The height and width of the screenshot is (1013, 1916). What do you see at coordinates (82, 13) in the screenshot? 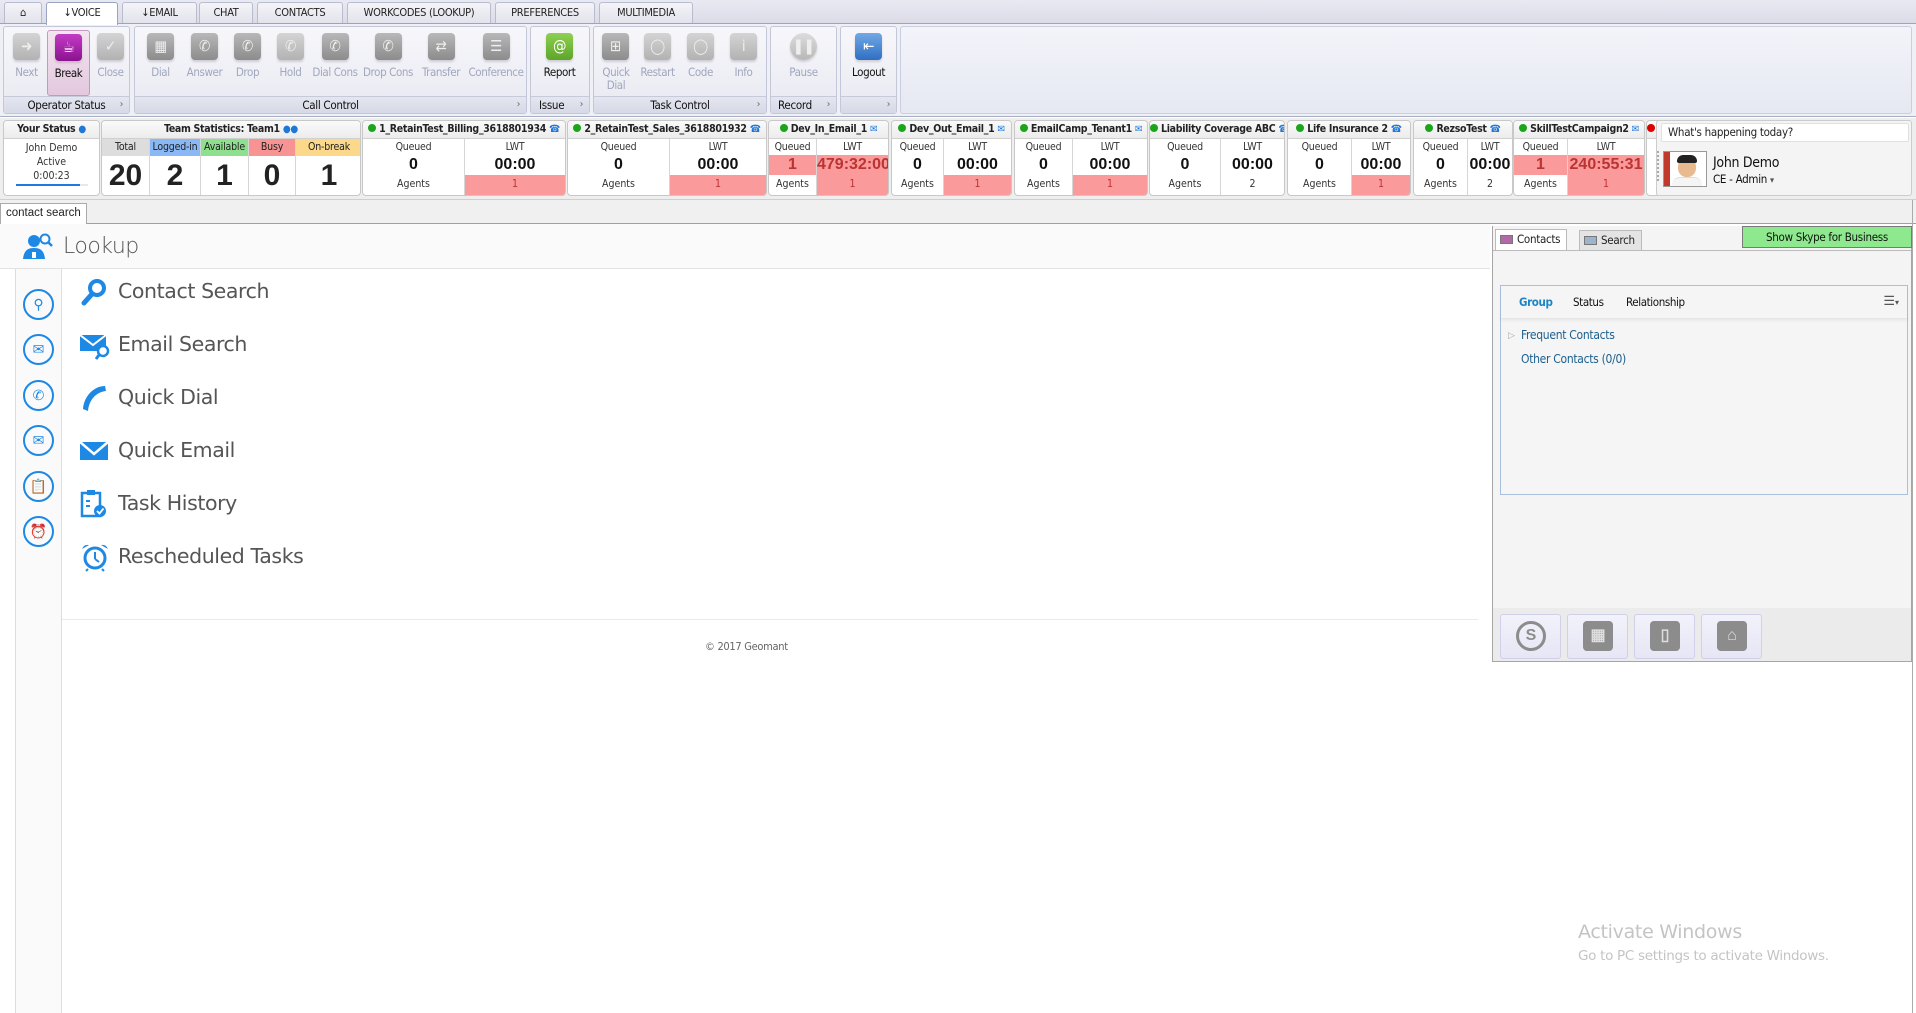
I see `tab-voice: ↓VOICE` at bounding box center [82, 13].